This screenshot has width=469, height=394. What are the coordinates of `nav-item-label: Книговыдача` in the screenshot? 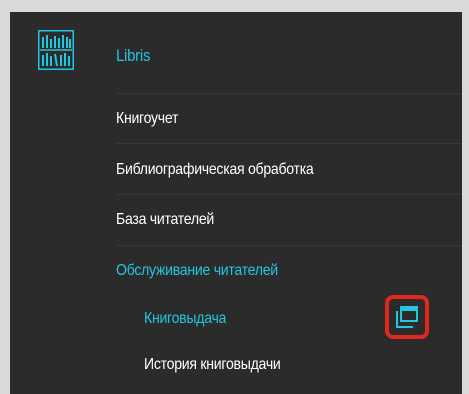 It's located at (185, 318).